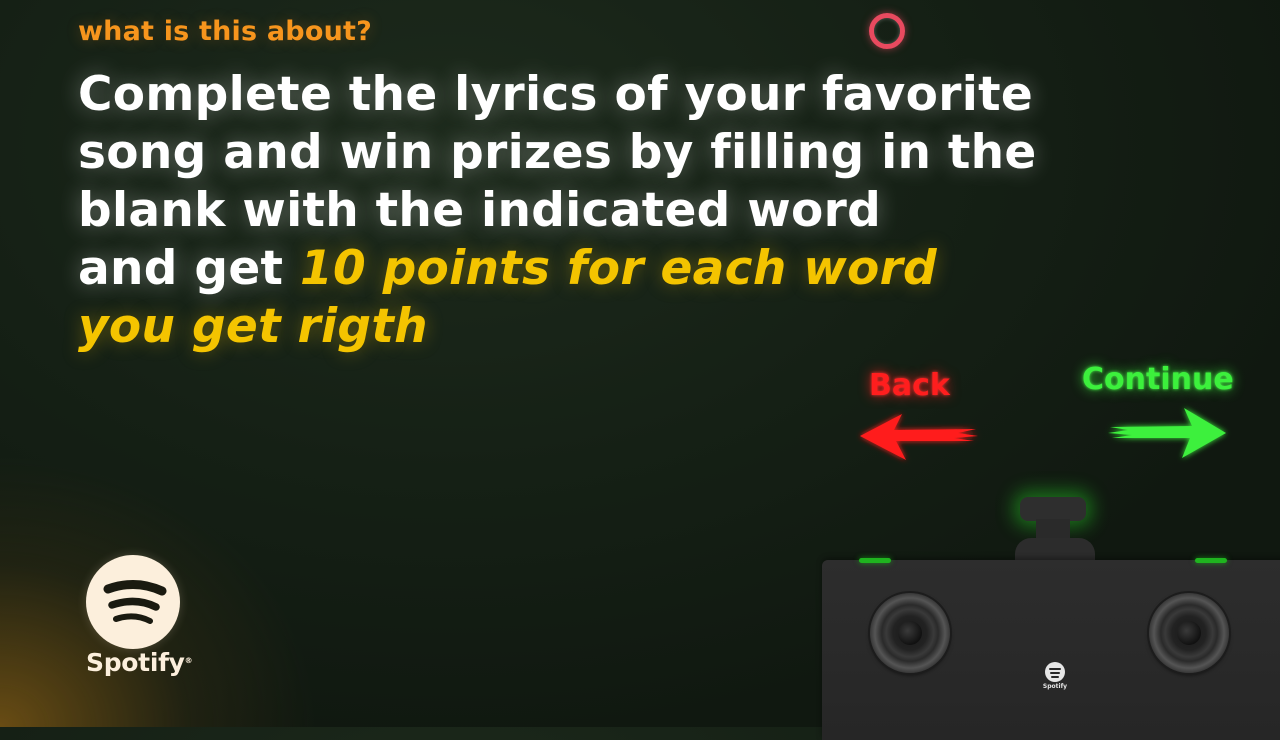  What do you see at coordinates (875, 560) in the screenshot?
I see `device-led-left` at bounding box center [875, 560].